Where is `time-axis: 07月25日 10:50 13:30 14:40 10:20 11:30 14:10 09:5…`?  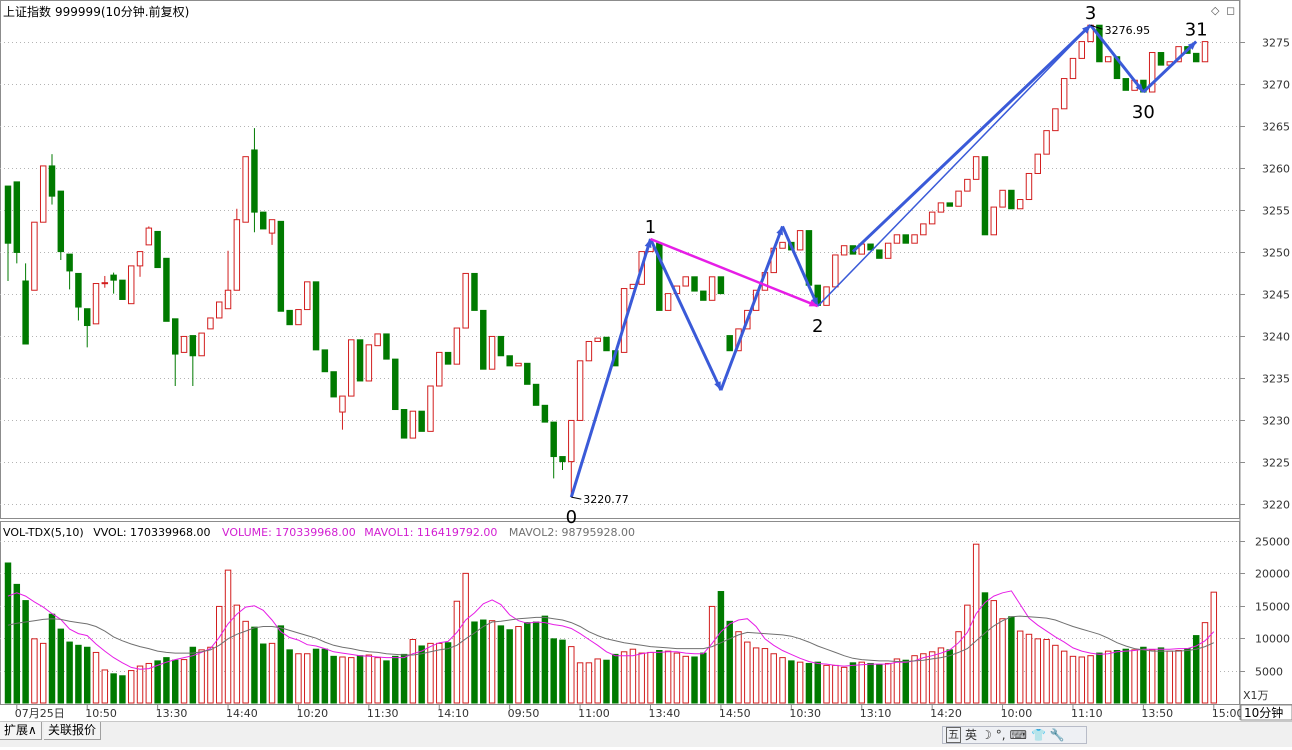
time-axis: 07月25日 10:50 13:30 14:40 10:20 11:30 14:10 09:5… is located at coordinates (629, 712).